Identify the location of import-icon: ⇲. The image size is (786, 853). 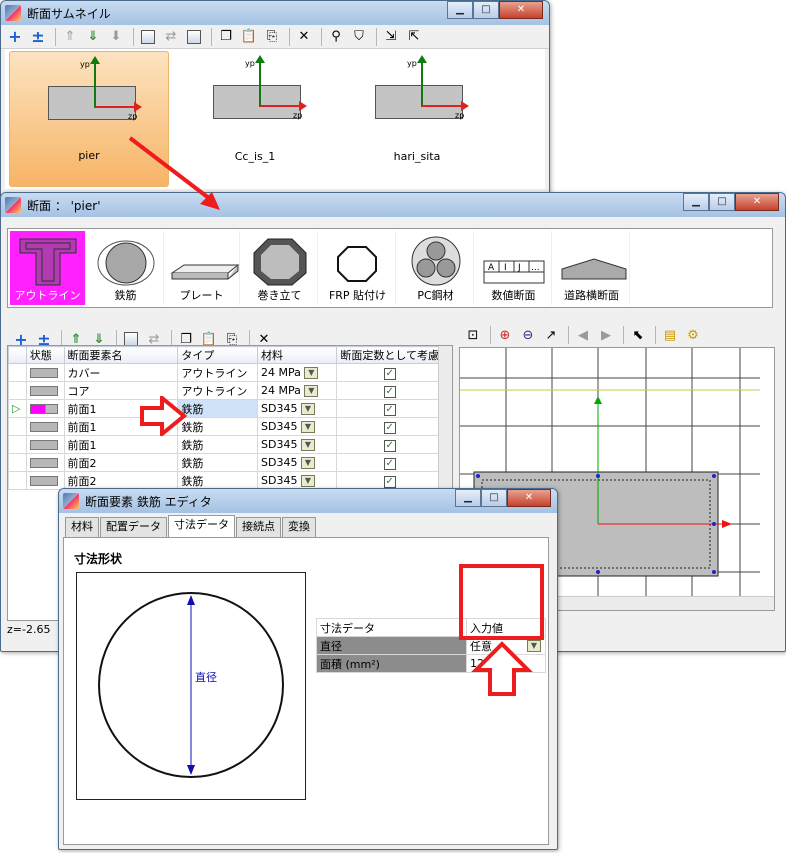
(391, 37).